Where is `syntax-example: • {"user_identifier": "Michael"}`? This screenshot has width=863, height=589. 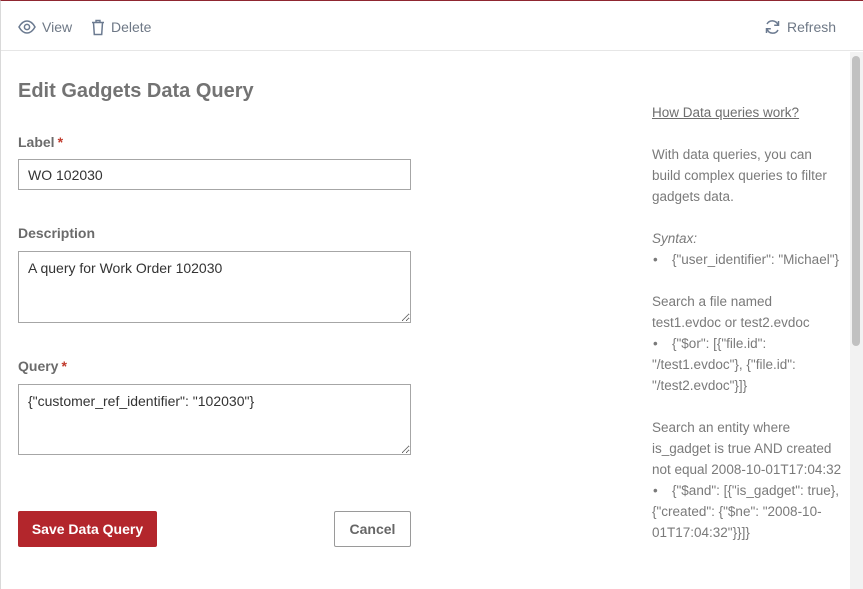 syntax-example: • {"user_identifier": "Michael"} is located at coordinates (747, 259).